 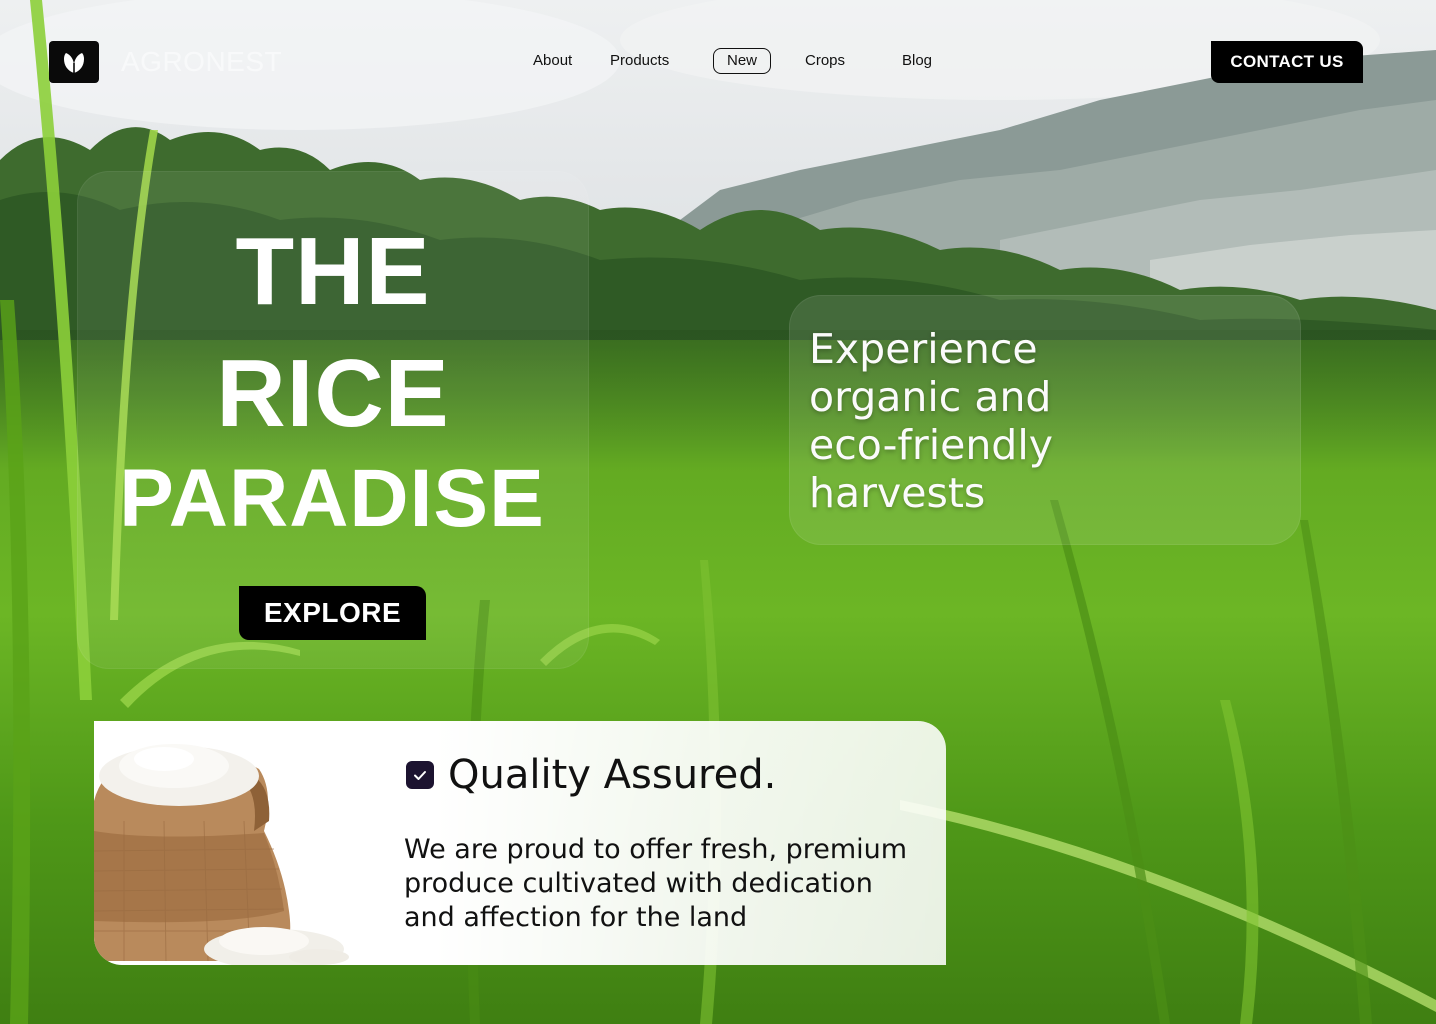 I want to click on rice-sack-image, so click(x=221, y=854).